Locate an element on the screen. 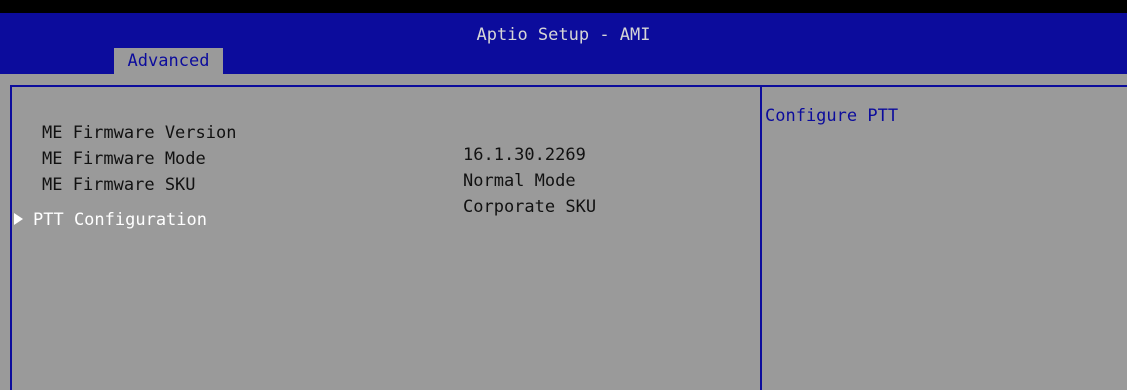 The image size is (1127, 390). info-row-firmware-sku: ME Firmware SKU Corporate SKU is located at coordinates (298, 184).